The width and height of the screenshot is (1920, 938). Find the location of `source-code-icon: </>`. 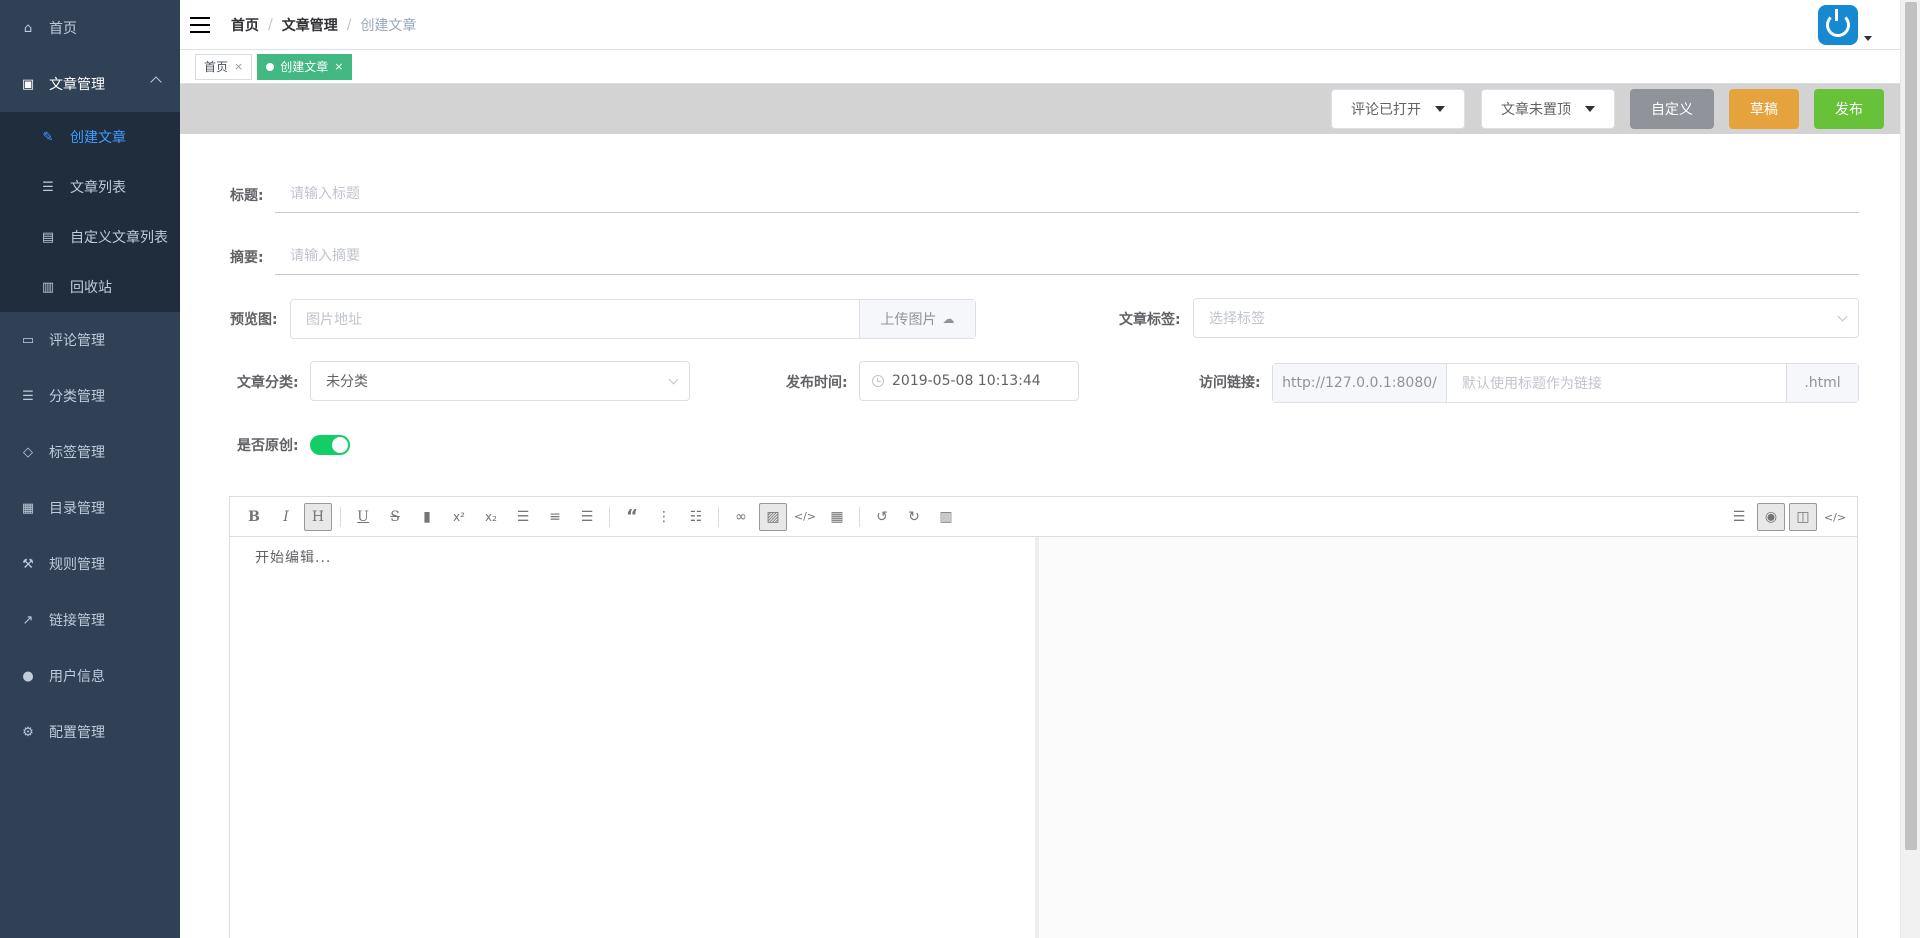

source-code-icon: </> is located at coordinates (1835, 517).